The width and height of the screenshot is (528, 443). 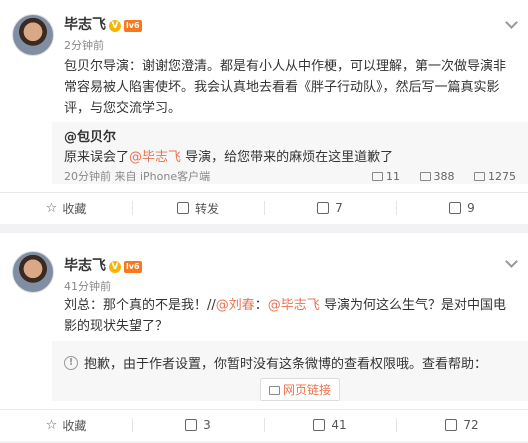 I want to click on action-bar: ☆ 收藏 3 41 72, so click(x=264, y=425).